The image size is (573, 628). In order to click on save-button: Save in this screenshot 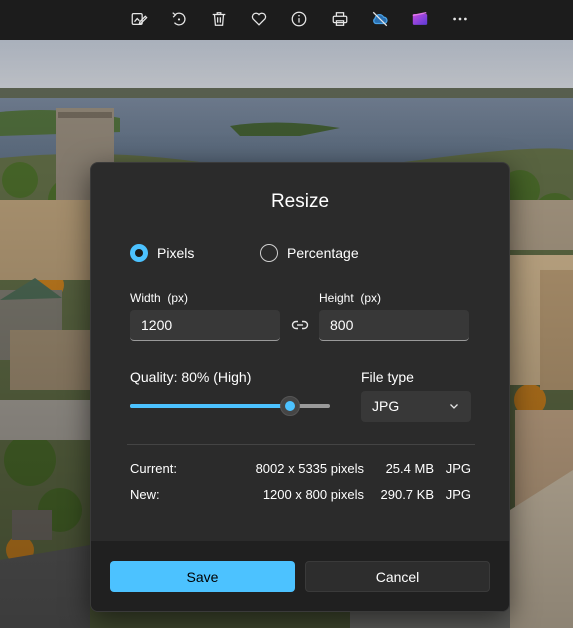, I will do `click(202, 576)`.